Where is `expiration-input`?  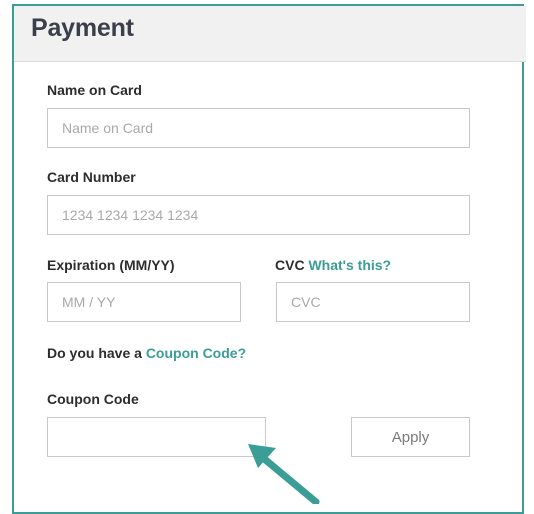 expiration-input is located at coordinates (144, 302).